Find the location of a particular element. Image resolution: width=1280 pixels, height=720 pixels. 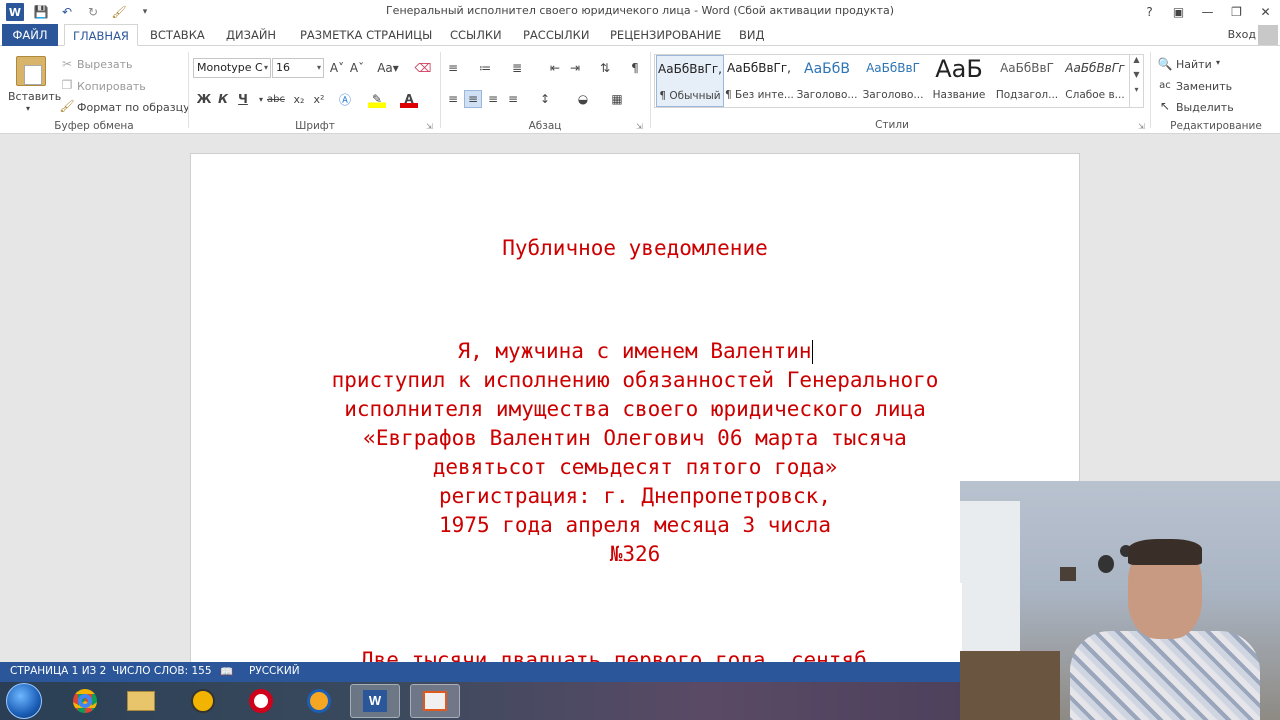

change-case-icon: Aa▾ is located at coordinates (388, 68).